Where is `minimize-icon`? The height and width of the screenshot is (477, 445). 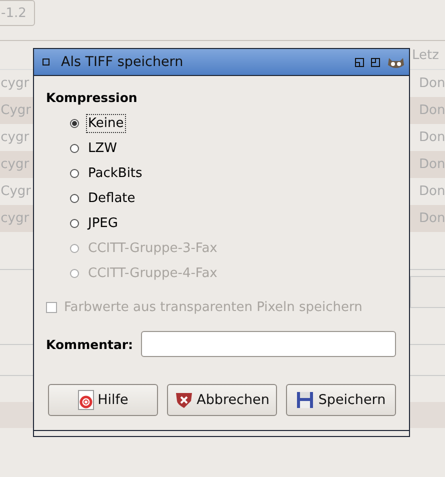
minimize-icon is located at coordinates (359, 62).